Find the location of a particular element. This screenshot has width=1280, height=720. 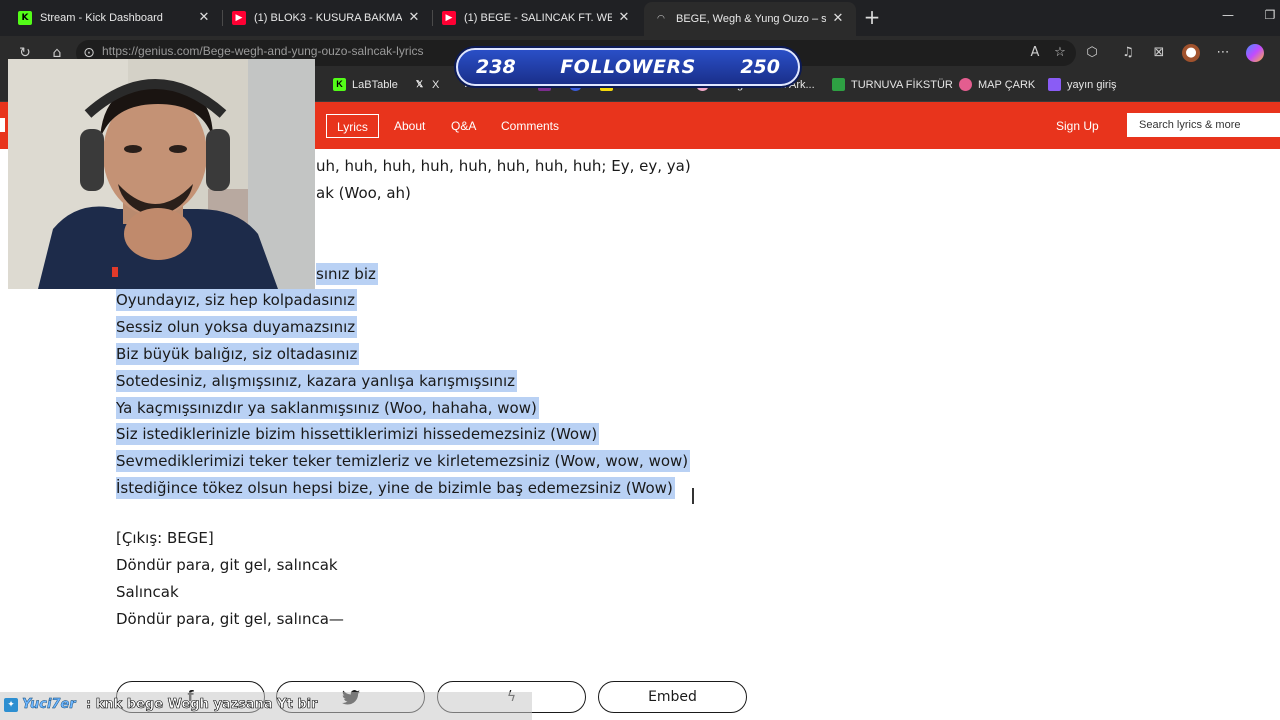

bookmark-map-cark: MAP ÇARK is located at coordinates (997, 84).